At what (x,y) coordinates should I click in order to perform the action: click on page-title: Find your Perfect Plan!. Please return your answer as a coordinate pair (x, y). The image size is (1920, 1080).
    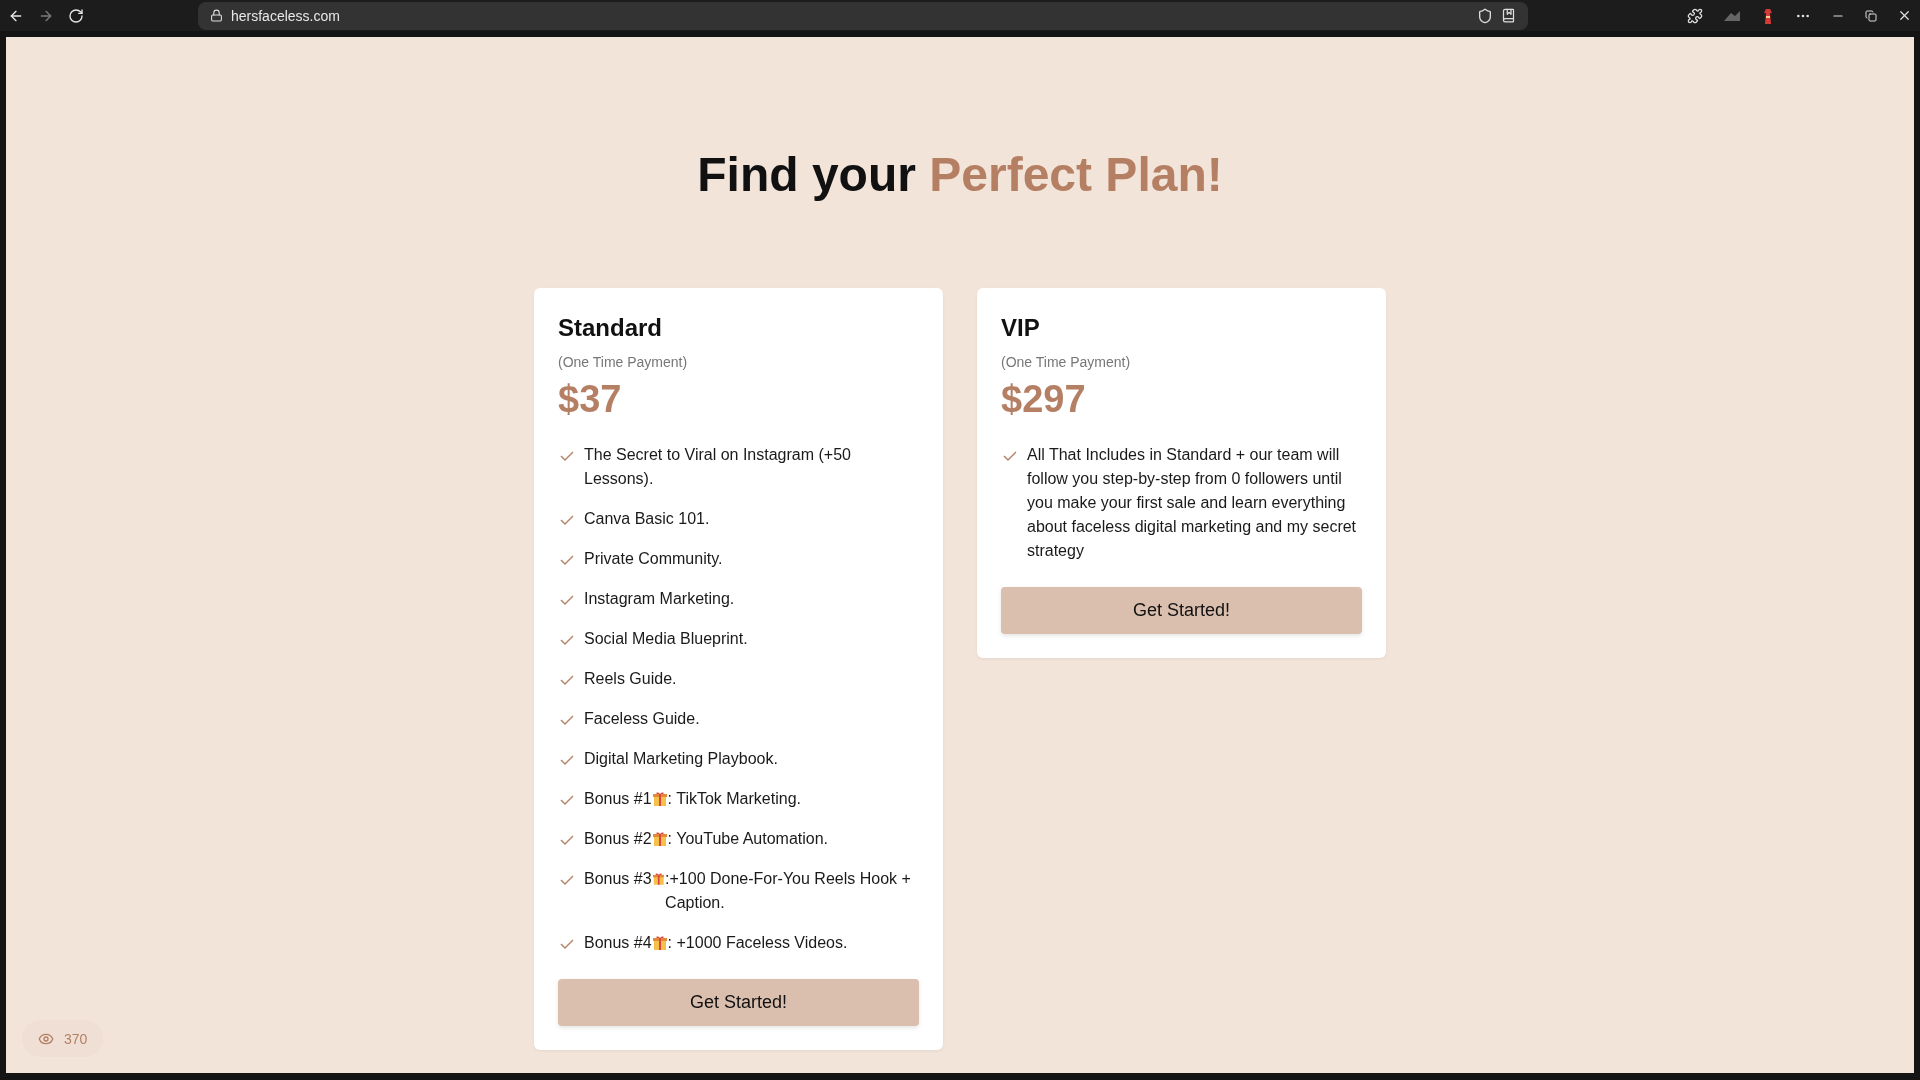
    Looking at the image, I should click on (960, 174).